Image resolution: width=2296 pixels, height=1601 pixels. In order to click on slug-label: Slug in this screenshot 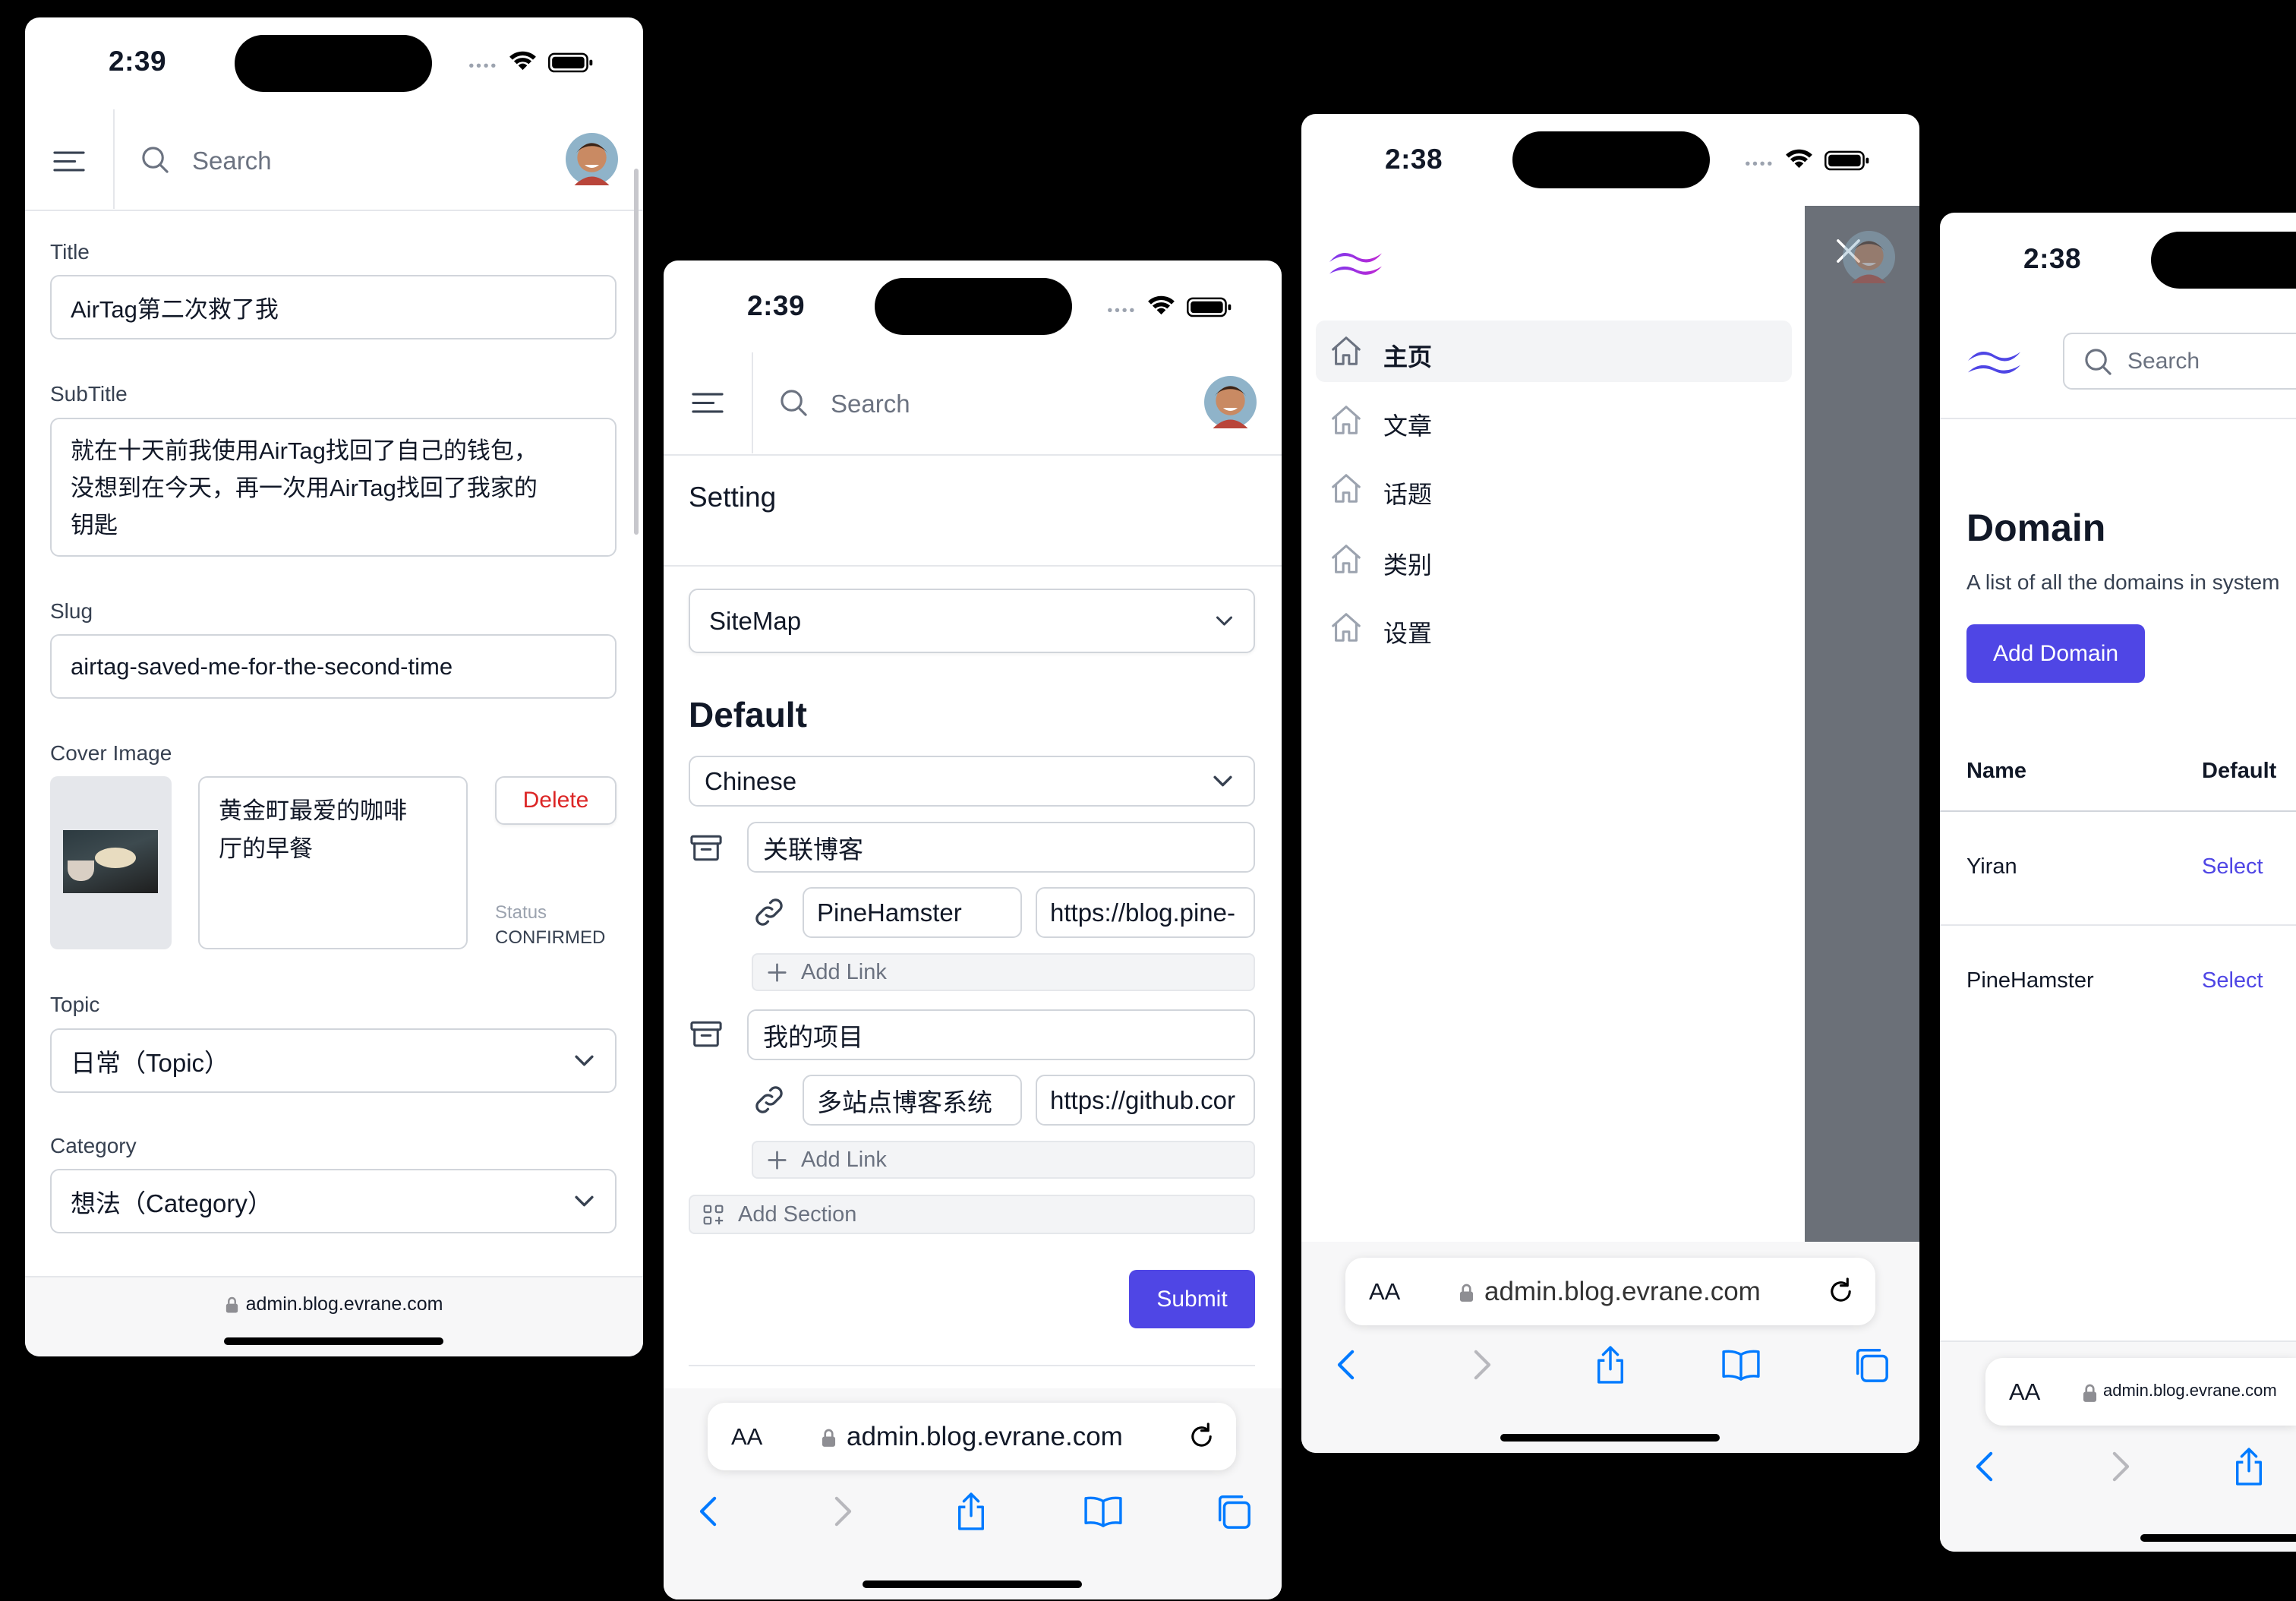, I will do `click(71, 611)`.